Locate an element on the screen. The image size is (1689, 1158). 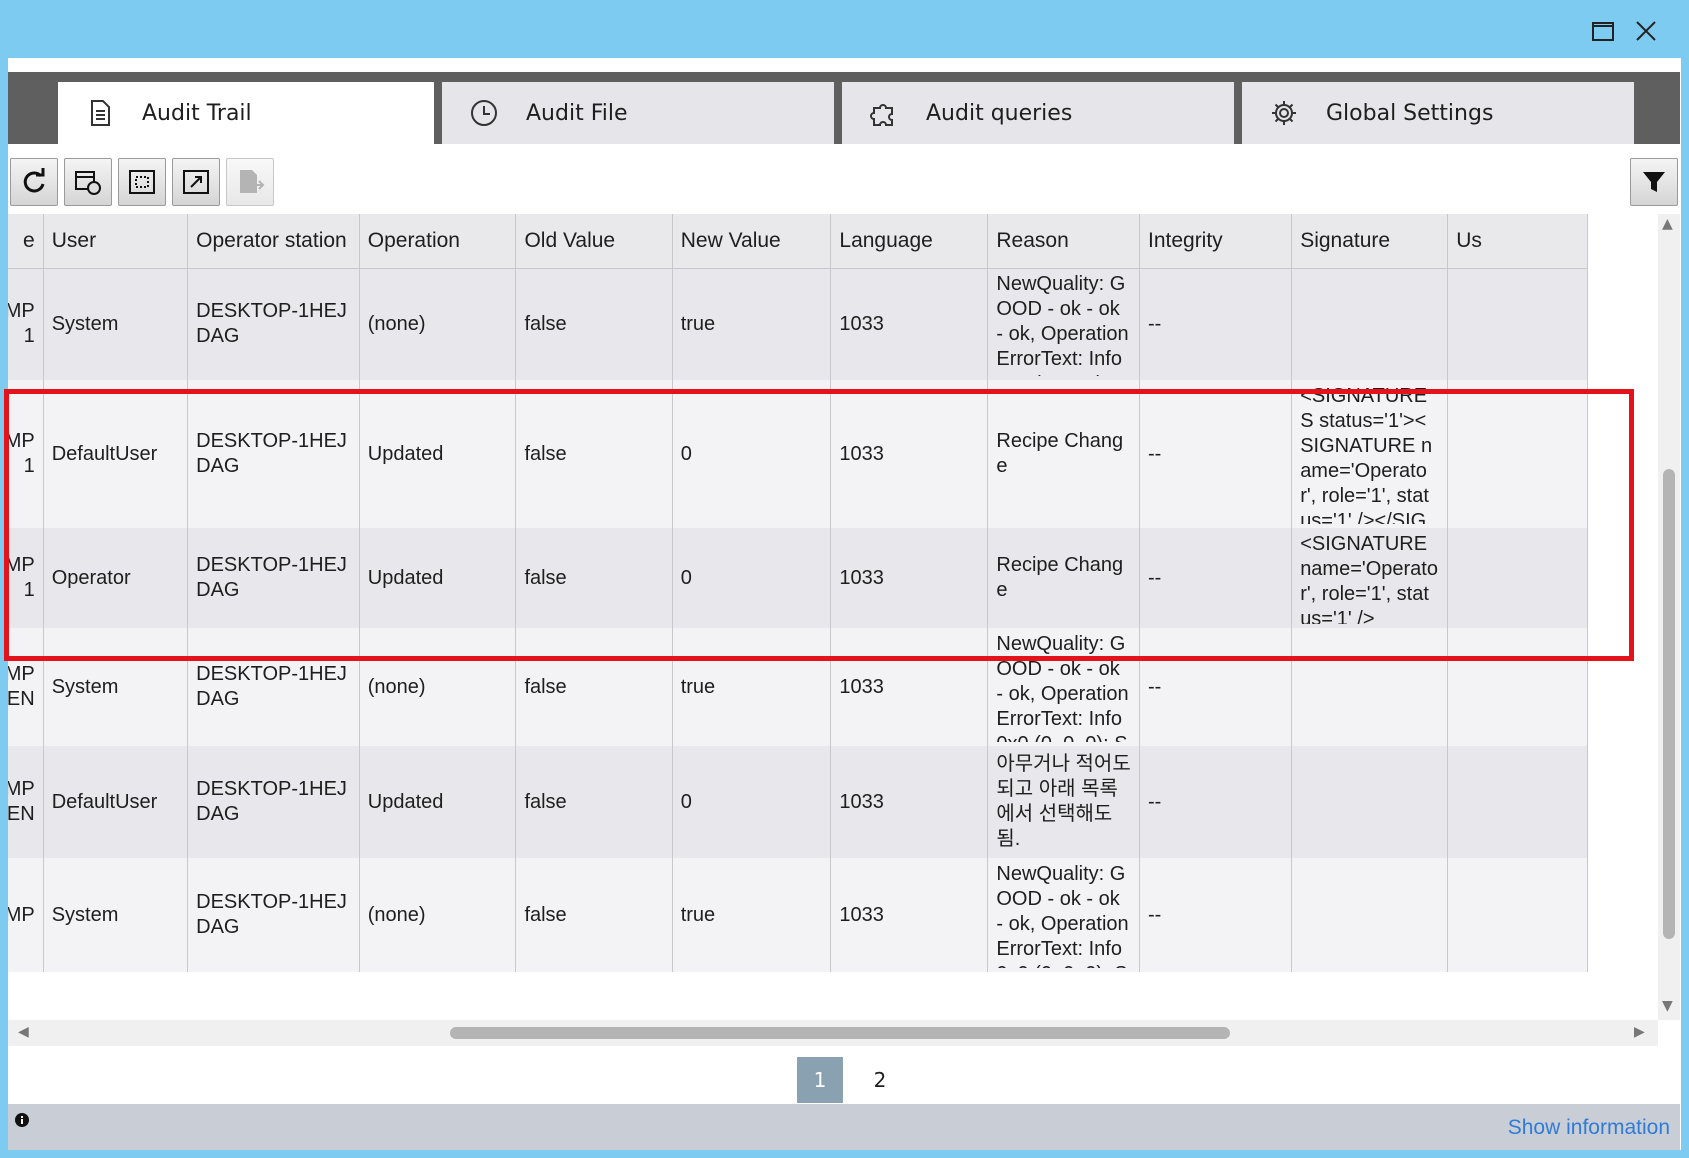
horizontal-scrollbar: ◀ ▶ is located at coordinates (833, 1033).